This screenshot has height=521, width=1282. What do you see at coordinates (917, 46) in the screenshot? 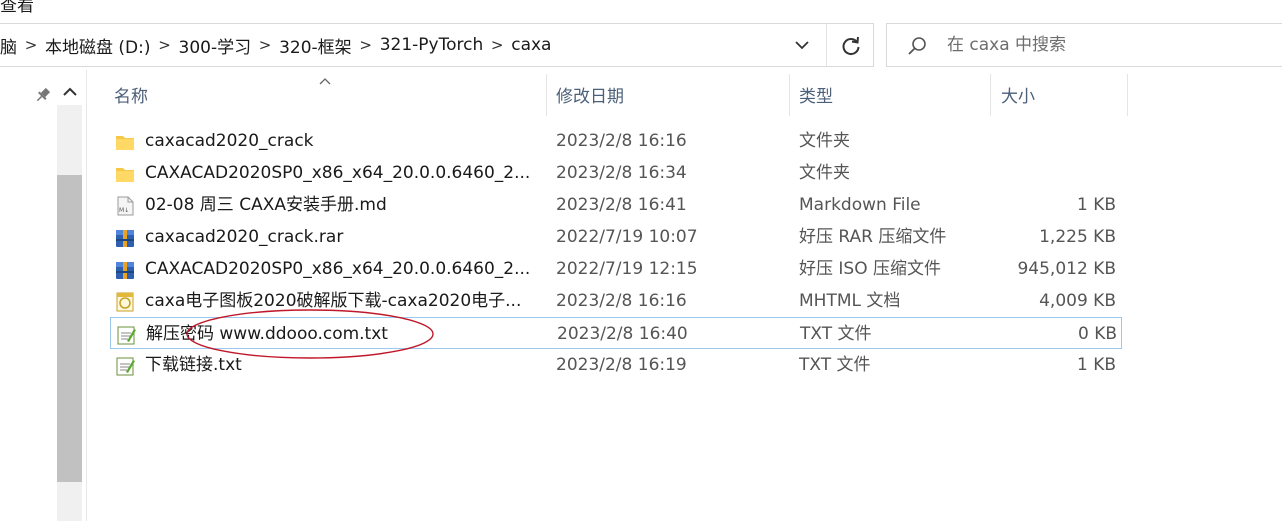
I see `search-icon` at bounding box center [917, 46].